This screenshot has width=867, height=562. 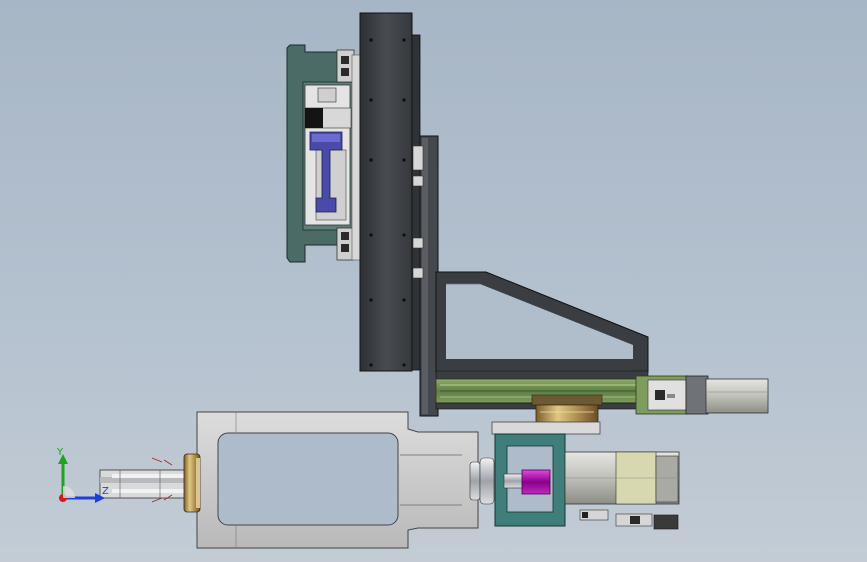 I want to click on axis-y-label: Y, so click(x=60, y=452).